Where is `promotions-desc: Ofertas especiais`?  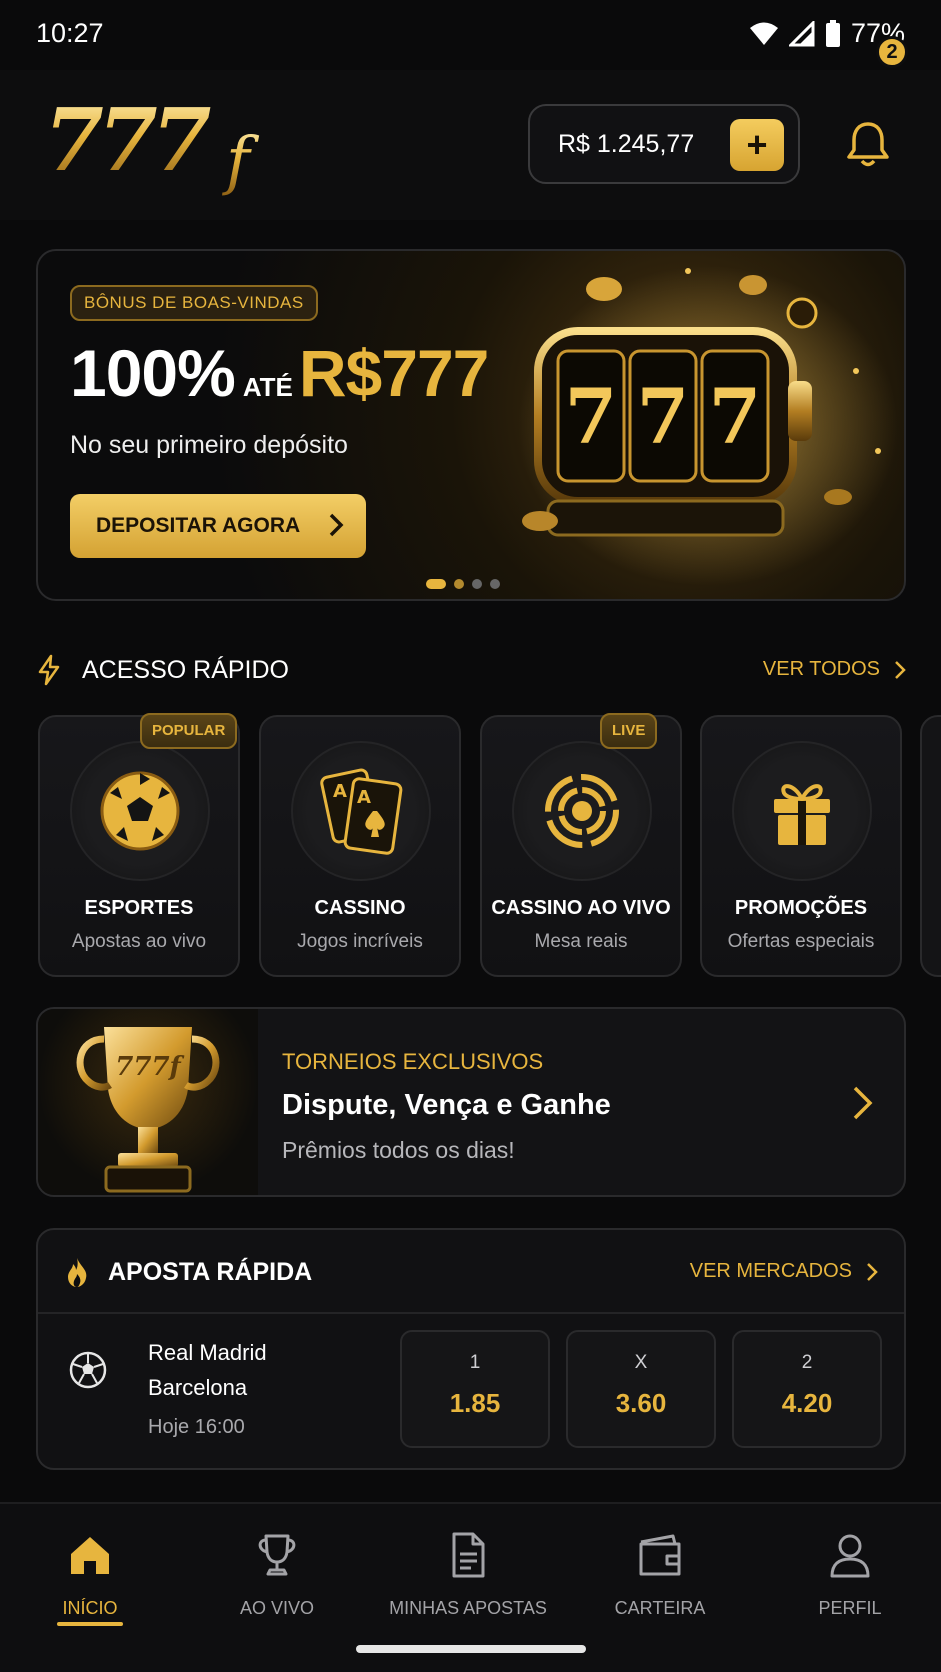
promotions-desc: Ofertas especiais is located at coordinates (801, 941).